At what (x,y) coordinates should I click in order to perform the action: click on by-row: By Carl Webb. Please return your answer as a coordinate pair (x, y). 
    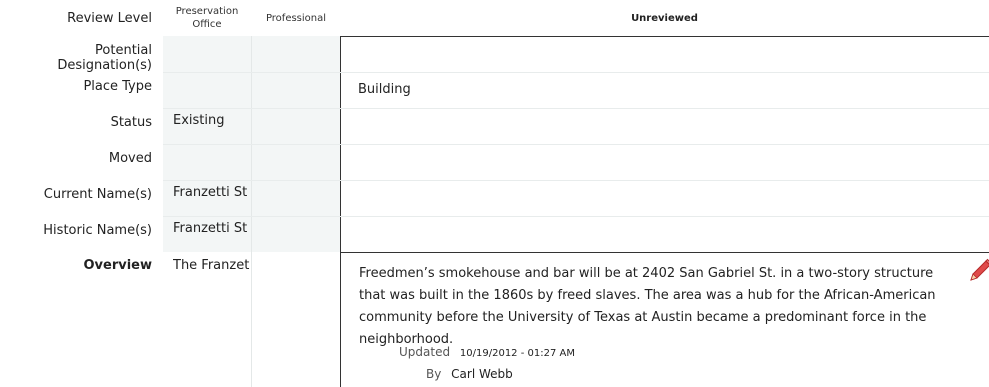
    Looking at the image, I should click on (469, 374).